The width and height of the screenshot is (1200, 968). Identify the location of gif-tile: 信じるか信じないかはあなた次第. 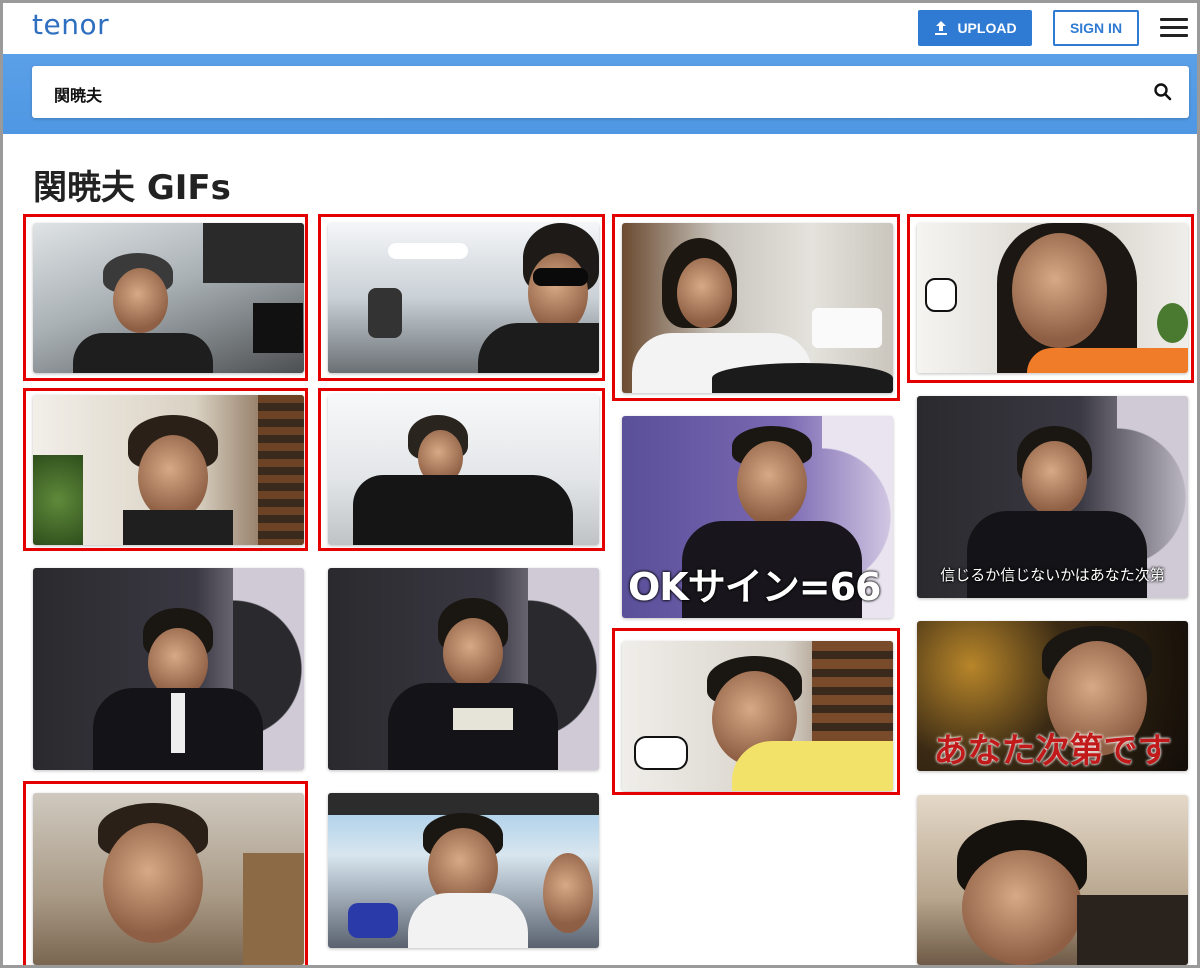
(1052, 497).